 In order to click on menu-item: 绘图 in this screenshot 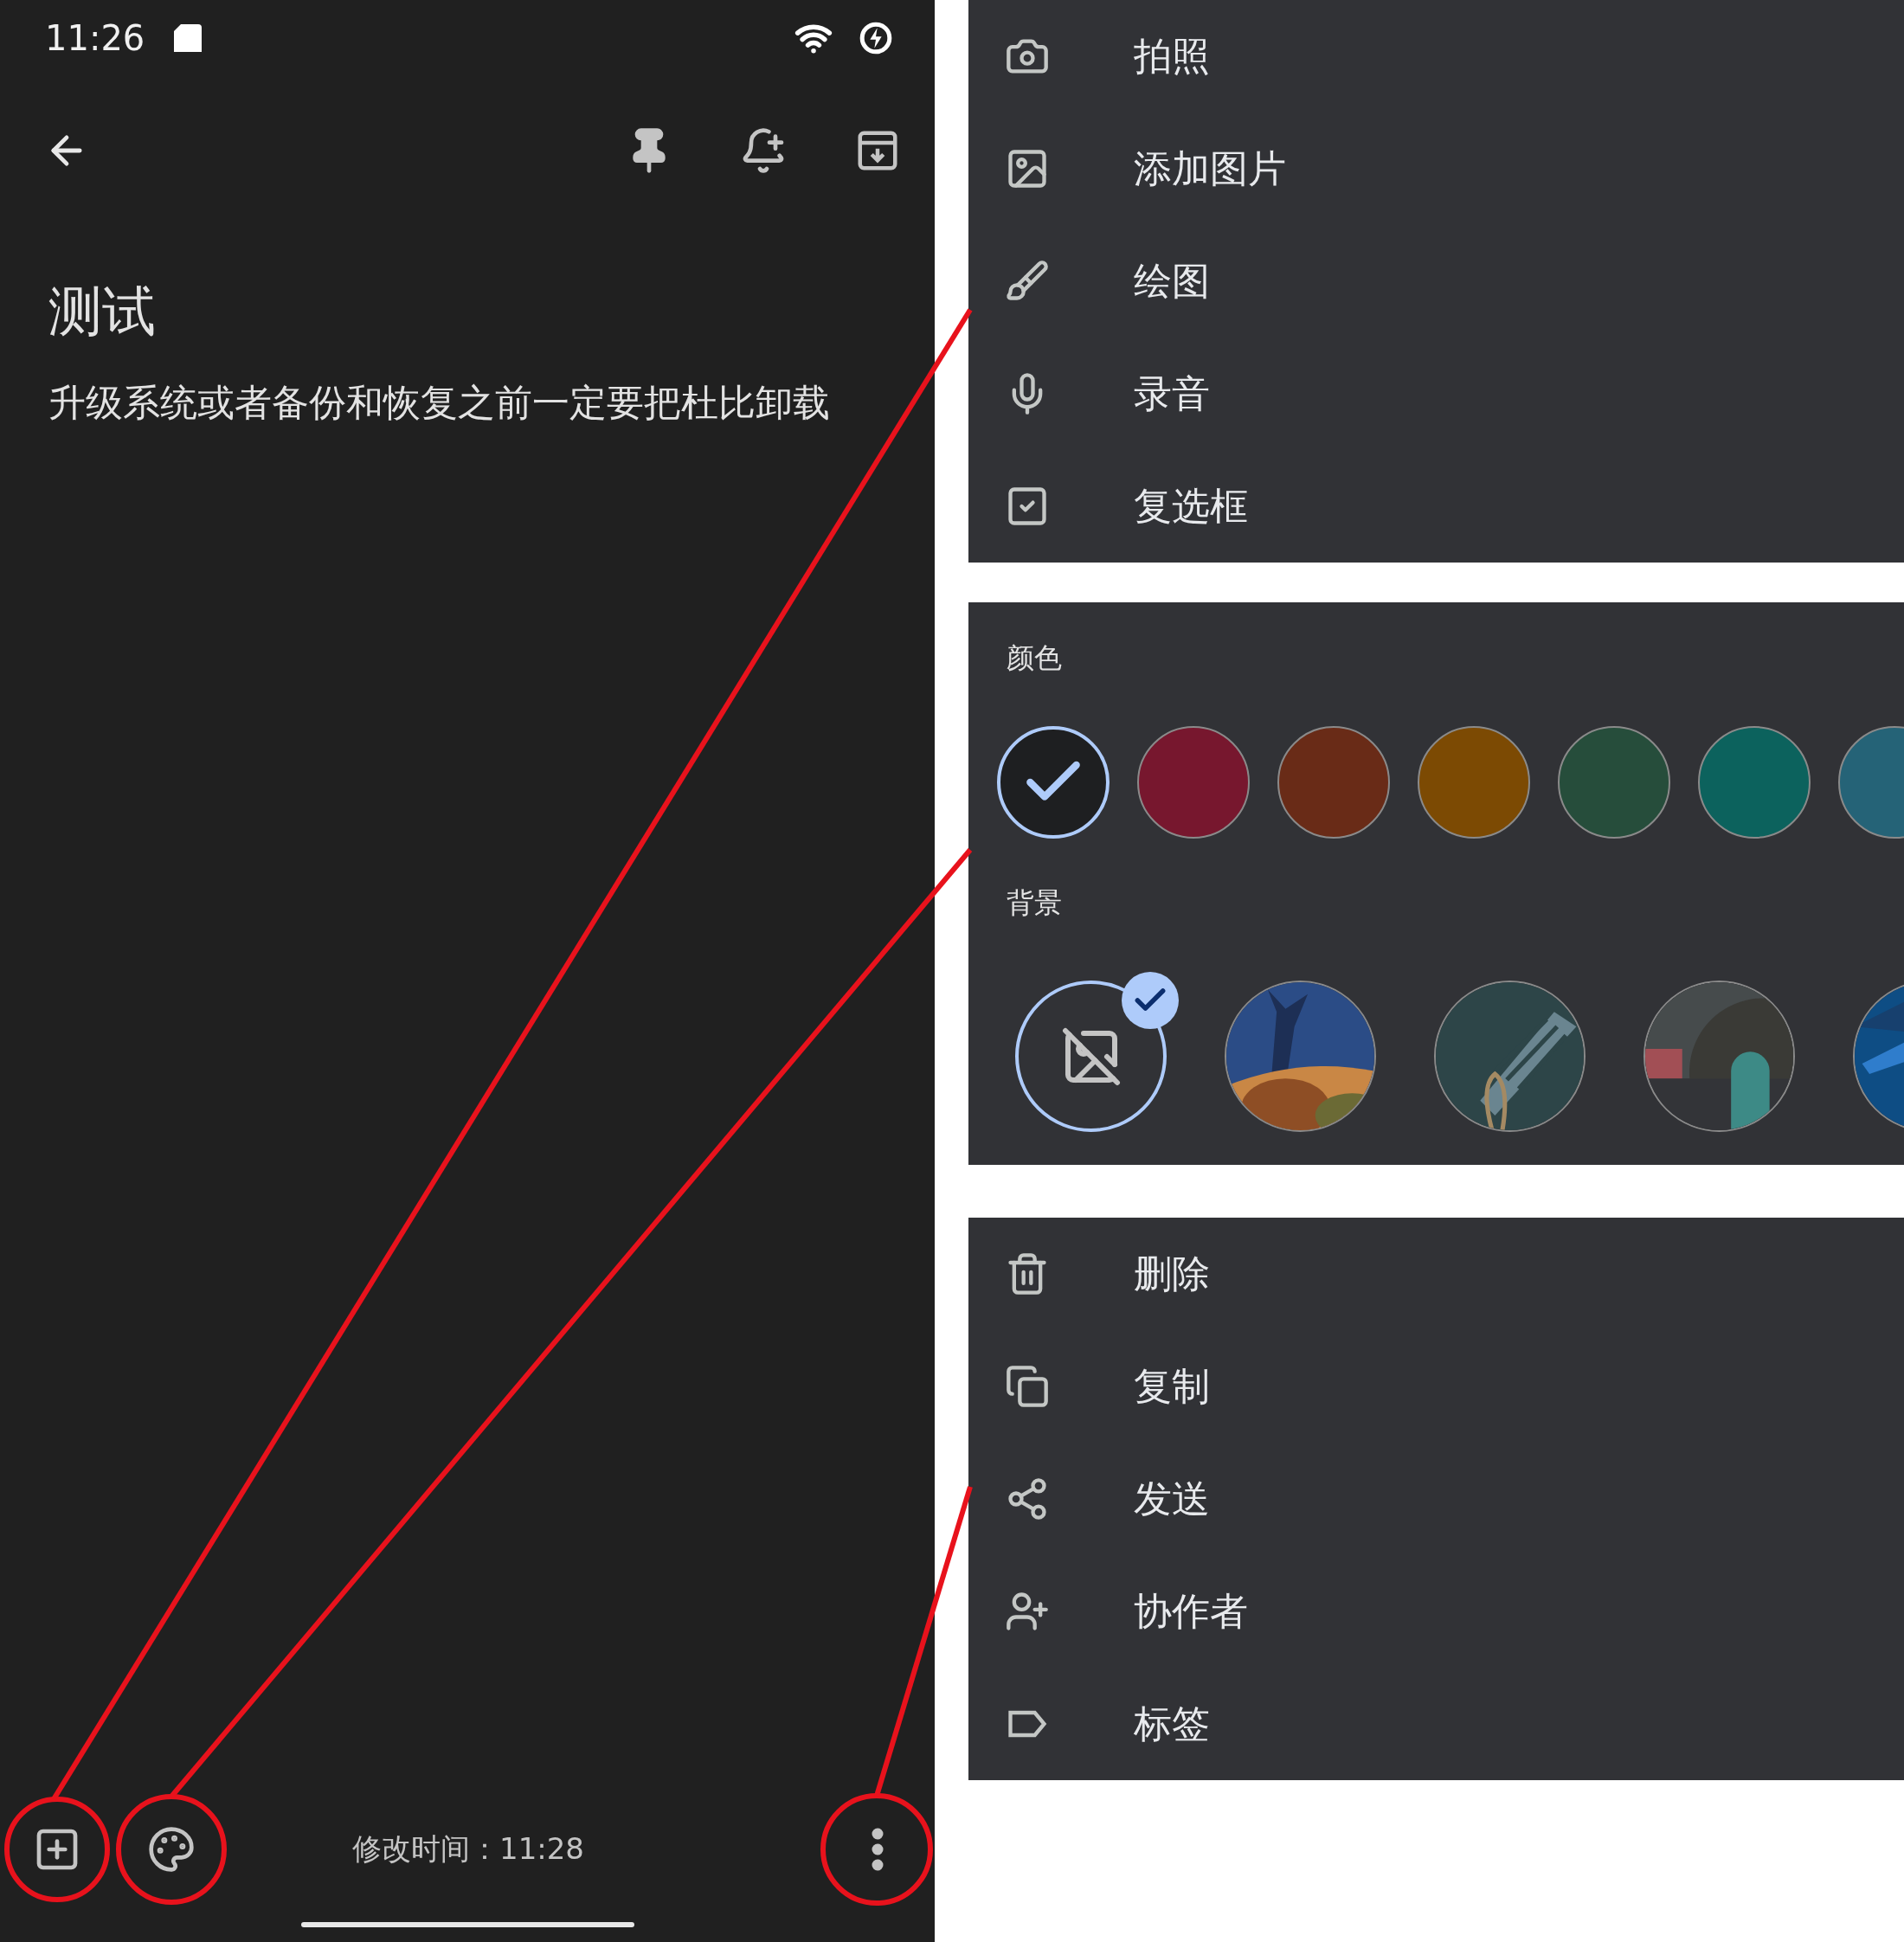, I will do `click(1436, 282)`.